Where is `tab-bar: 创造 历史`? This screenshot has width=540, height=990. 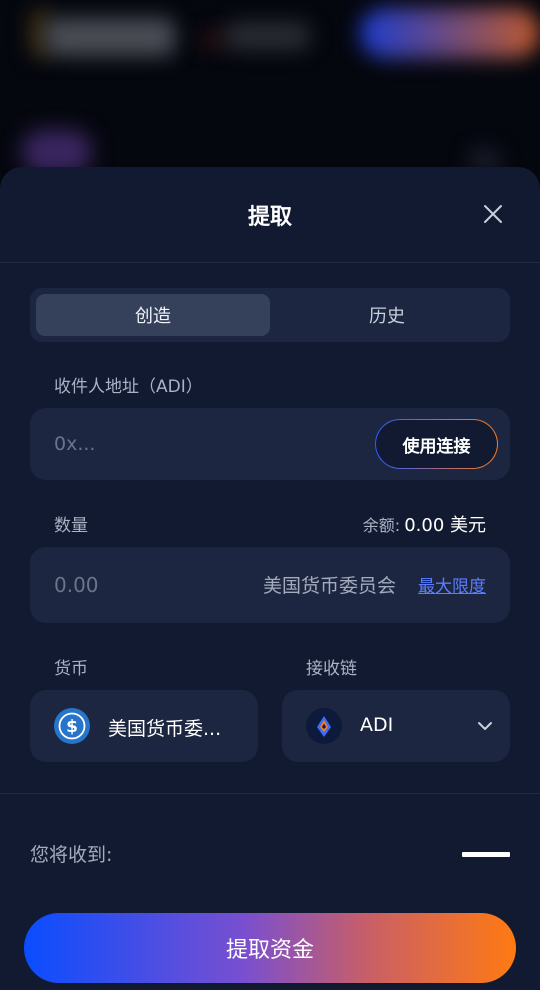
tab-bar: 创造 历史 is located at coordinates (270, 315).